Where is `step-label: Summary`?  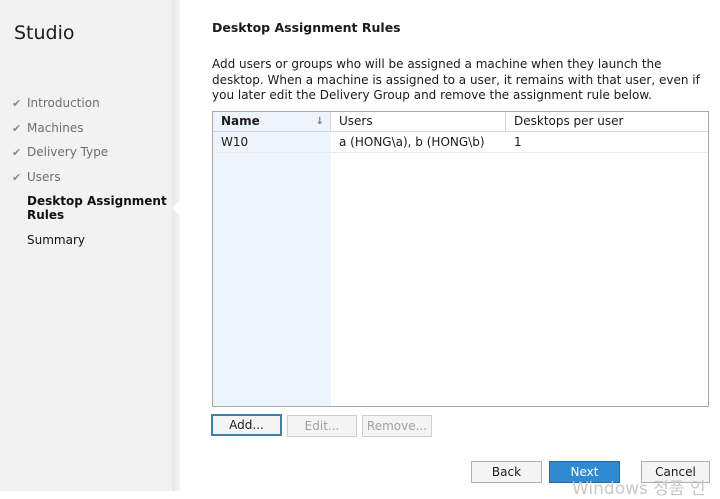
step-label: Summary is located at coordinates (56, 240).